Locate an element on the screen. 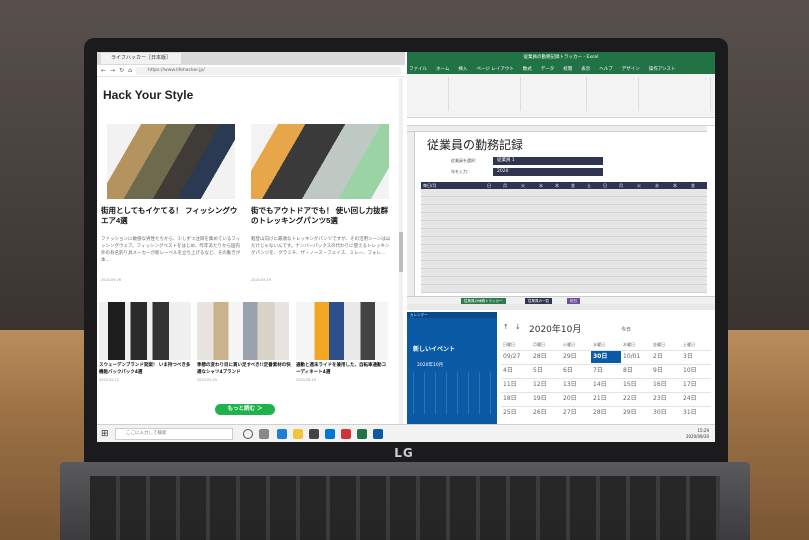 The height and width of the screenshot is (540, 809). ribbon-tab-view: 表示 is located at coordinates (585, 69).